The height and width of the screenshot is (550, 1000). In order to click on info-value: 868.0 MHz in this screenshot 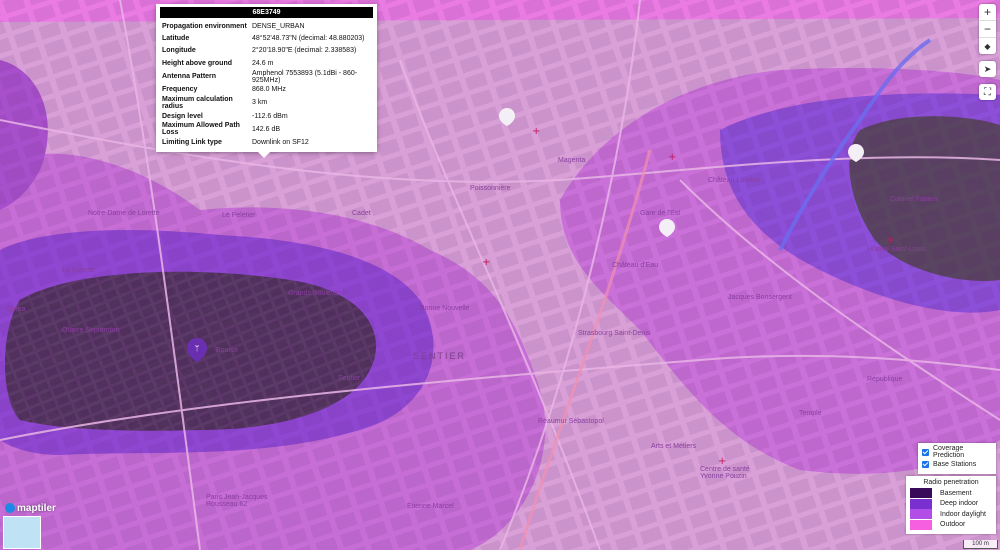, I will do `click(269, 90)`.